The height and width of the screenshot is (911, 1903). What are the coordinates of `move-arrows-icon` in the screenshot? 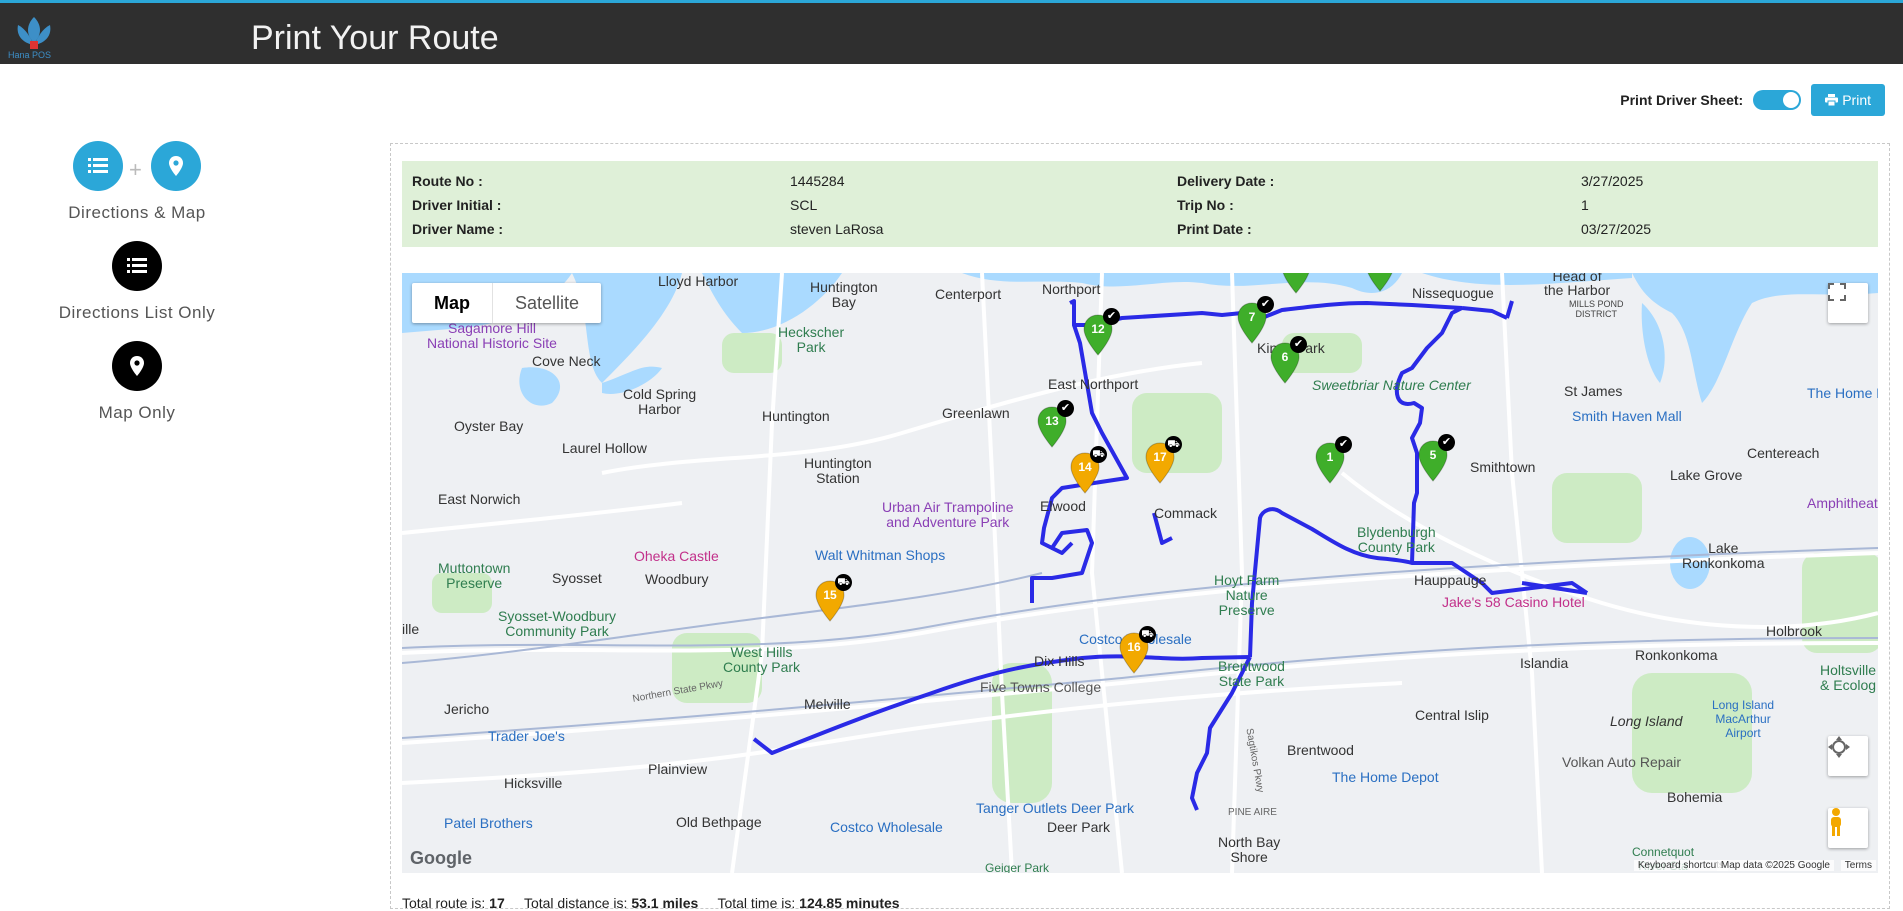 It's located at (1839, 747).